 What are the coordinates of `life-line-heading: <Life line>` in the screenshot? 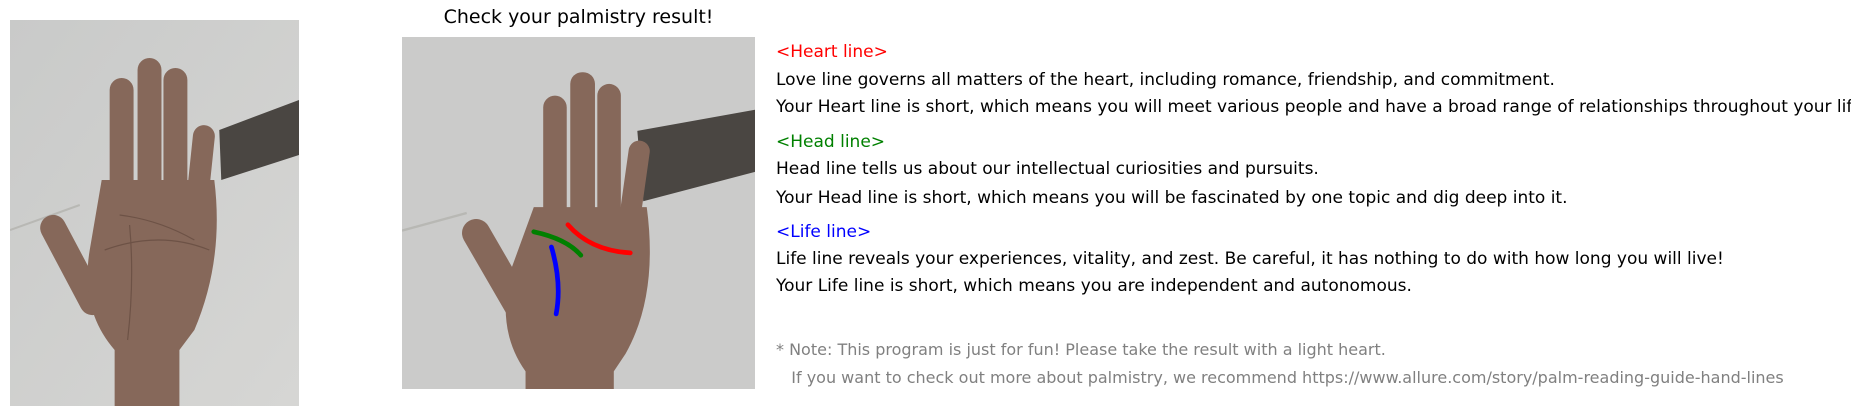 It's located at (824, 232).